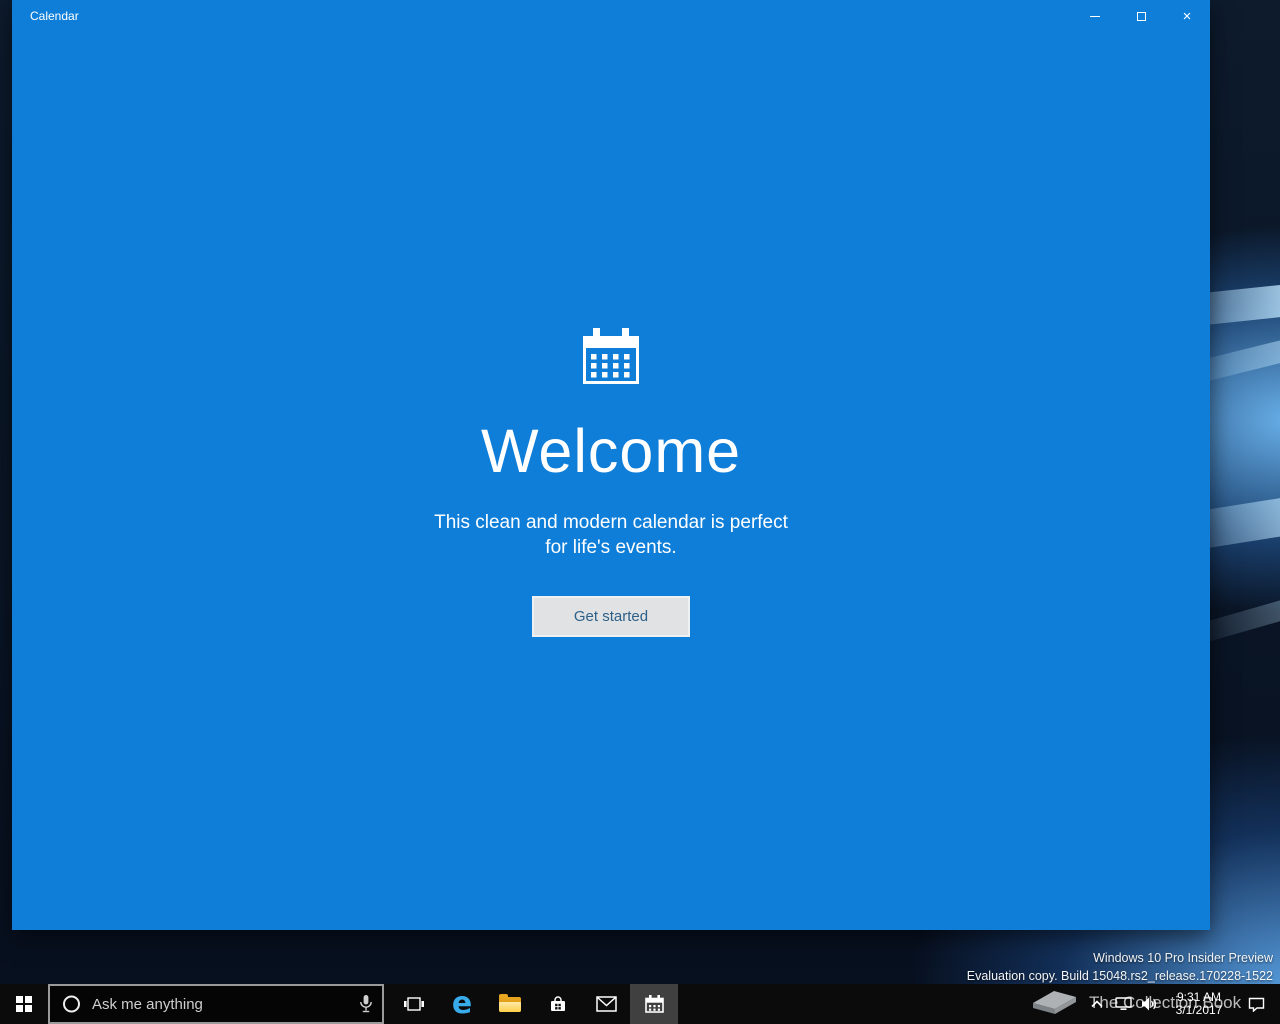 Image resolution: width=1280 pixels, height=1024 pixels. Describe the element at coordinates (611, 359) in the screenshot. I see `calendar-hero-icon` at that location.